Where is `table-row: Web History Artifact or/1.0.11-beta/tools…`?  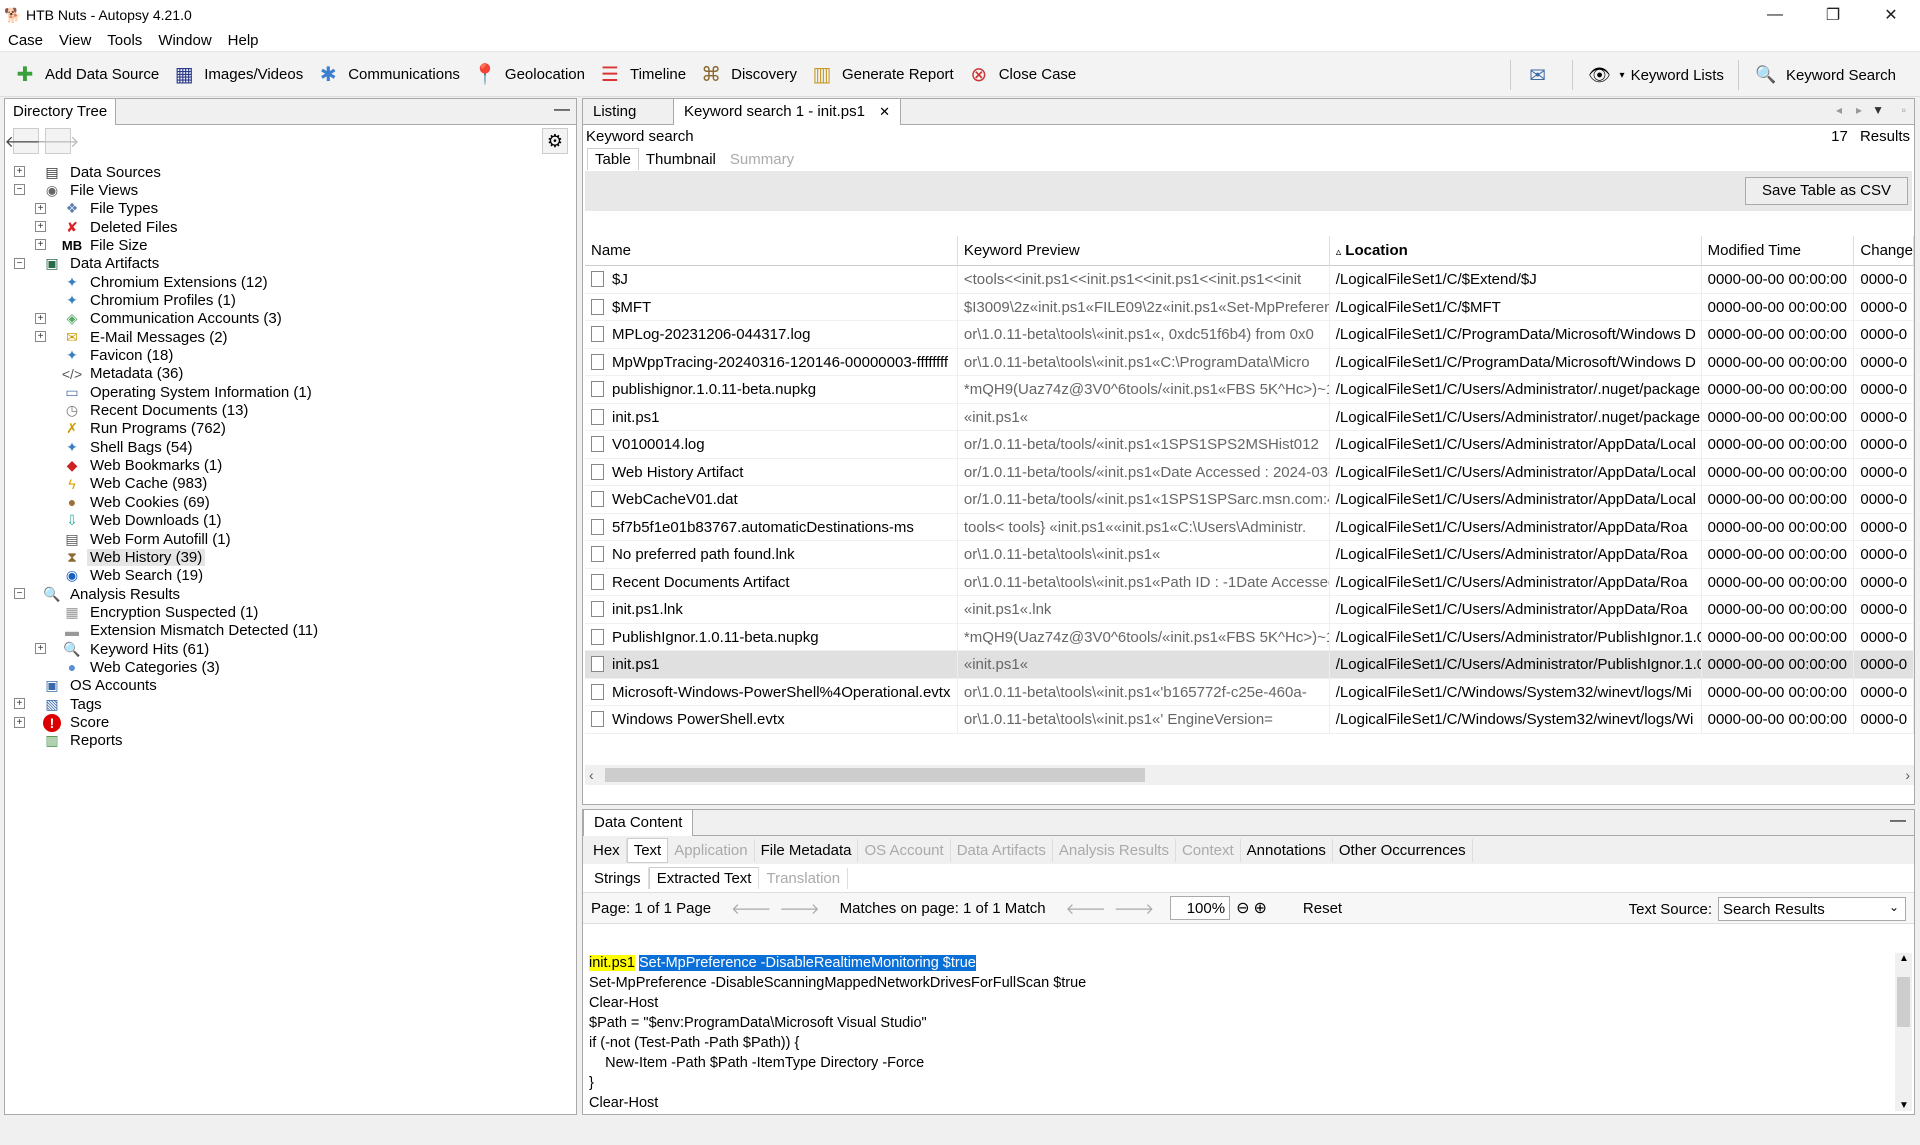
table-row: Web History Artifact or/1.0.11-beta/tools… is located at coordinates (1249, 472).